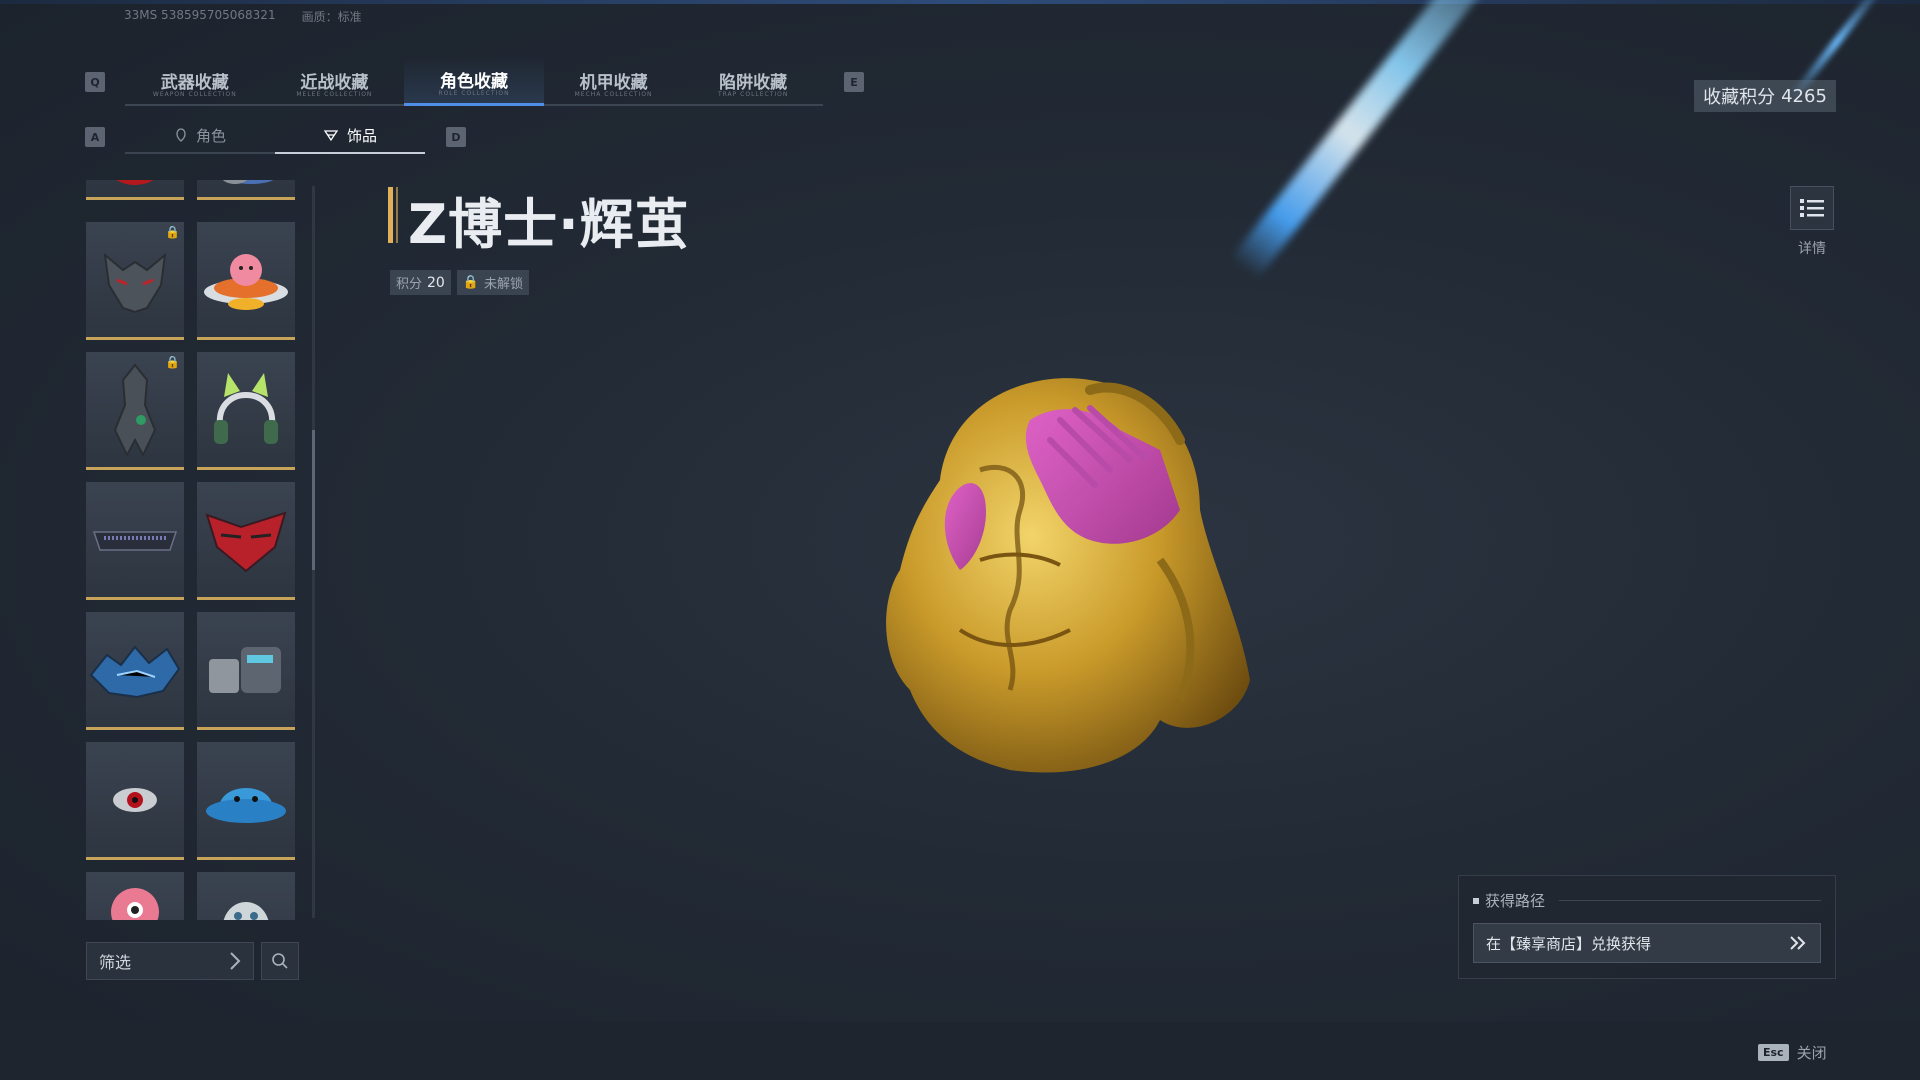 The height and width of the screenshot is (1080, 1920). I want to click on detail-label: 详情, so click(1812, 249).